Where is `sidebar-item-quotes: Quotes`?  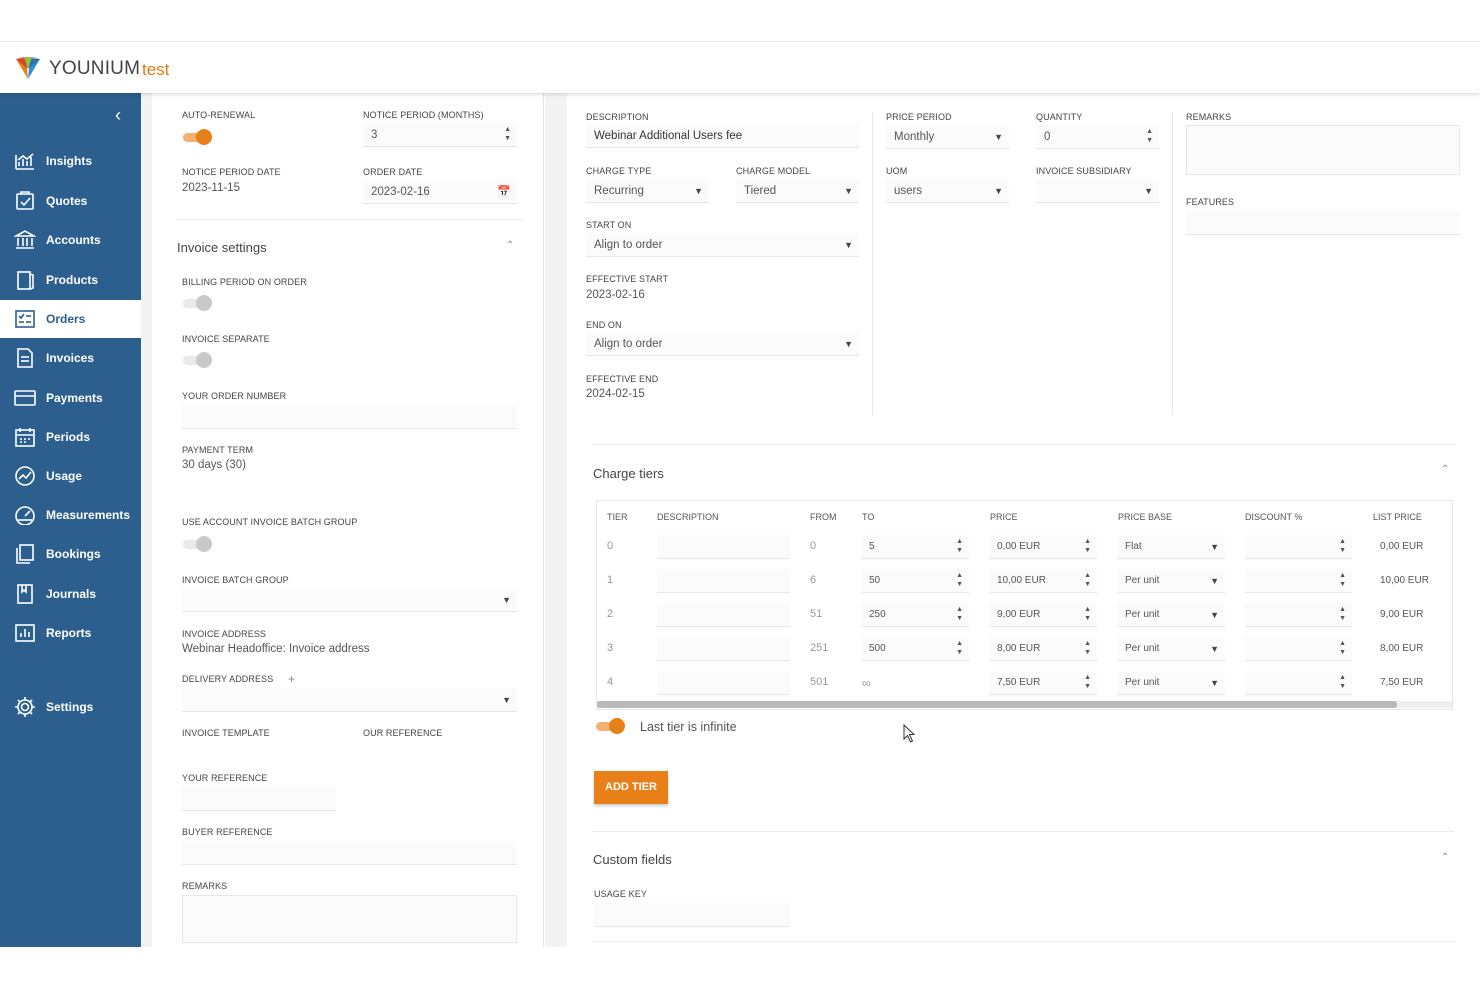
sidebar-item-quotes: Quotes is located at coordinates (70, 201).